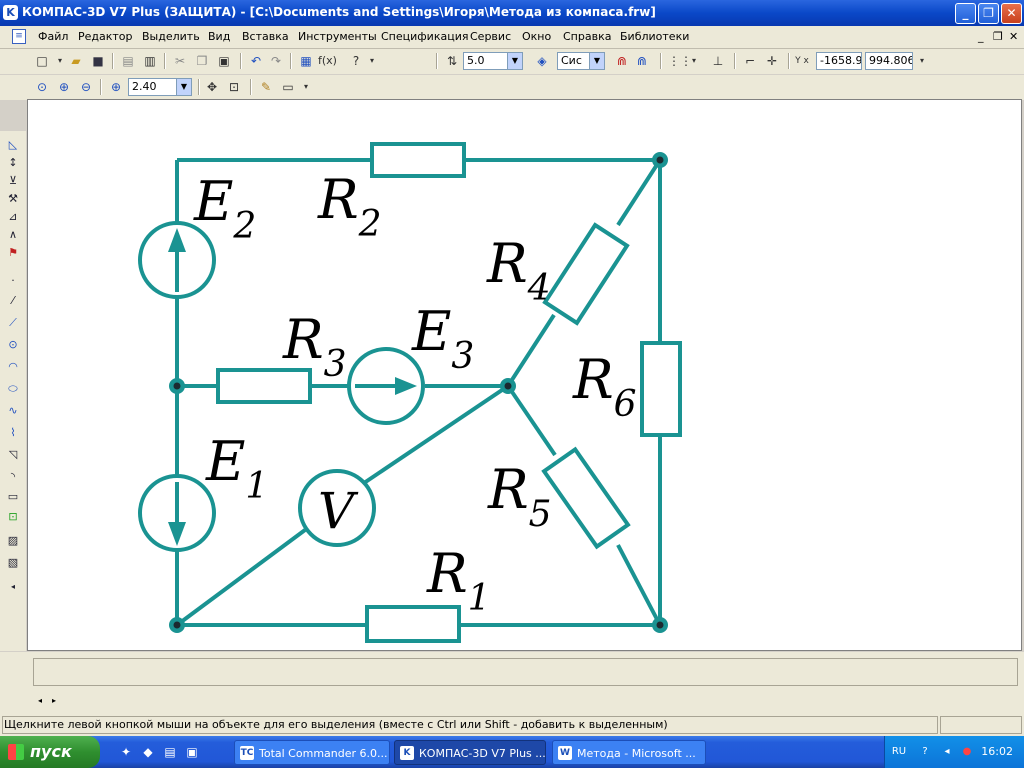 The width and height of the screenshot is (1024, 768). Describe the element at coordinates (202, 61) in the screenshot. I see `copy-icon: ❐` at that location.